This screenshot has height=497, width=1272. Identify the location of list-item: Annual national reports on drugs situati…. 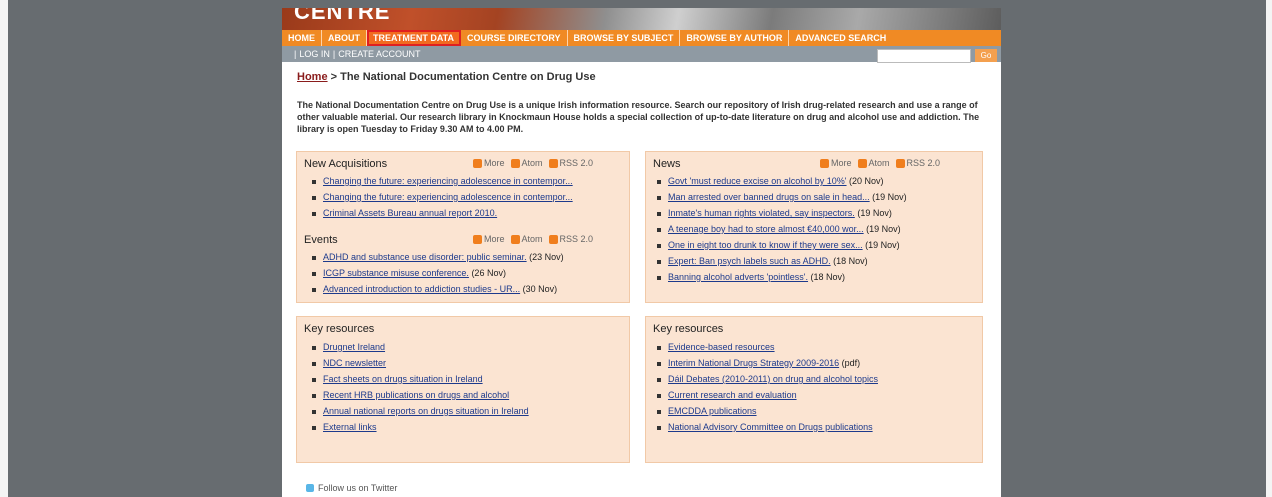
(420, 411).